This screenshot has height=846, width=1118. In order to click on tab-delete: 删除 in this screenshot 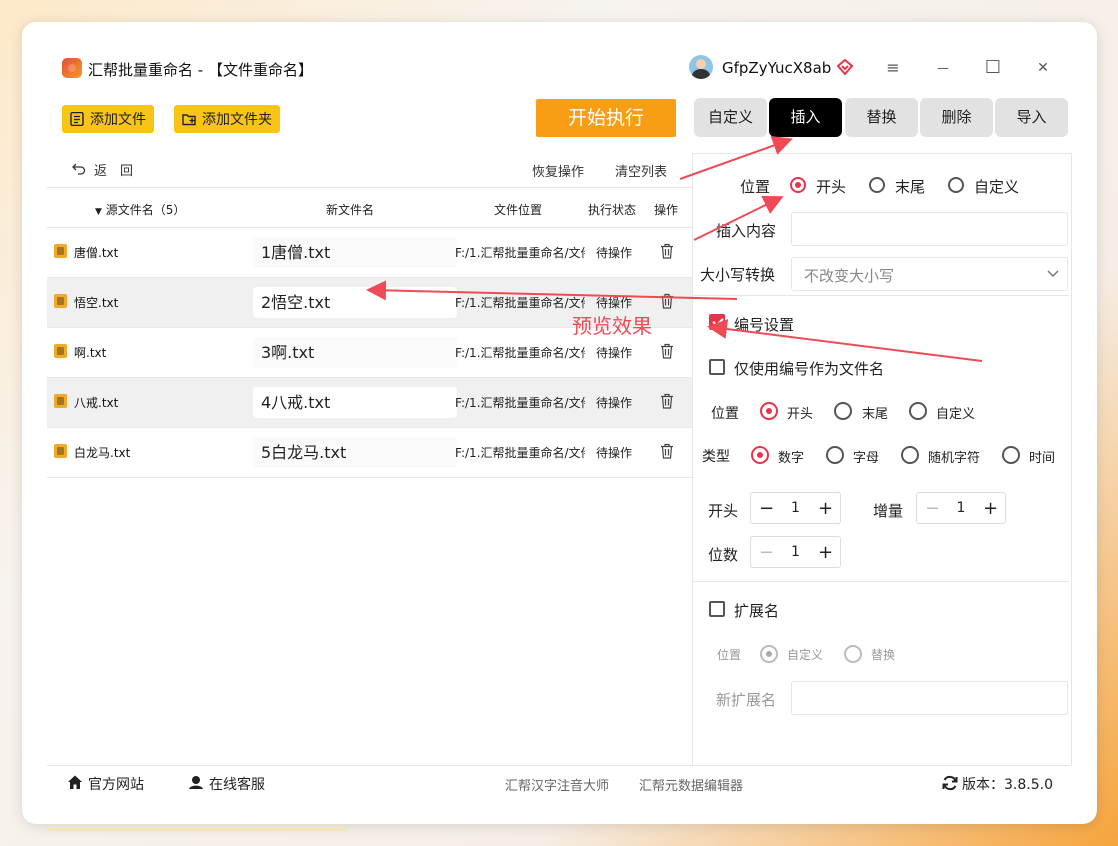, I will do `click(956, 117)`.